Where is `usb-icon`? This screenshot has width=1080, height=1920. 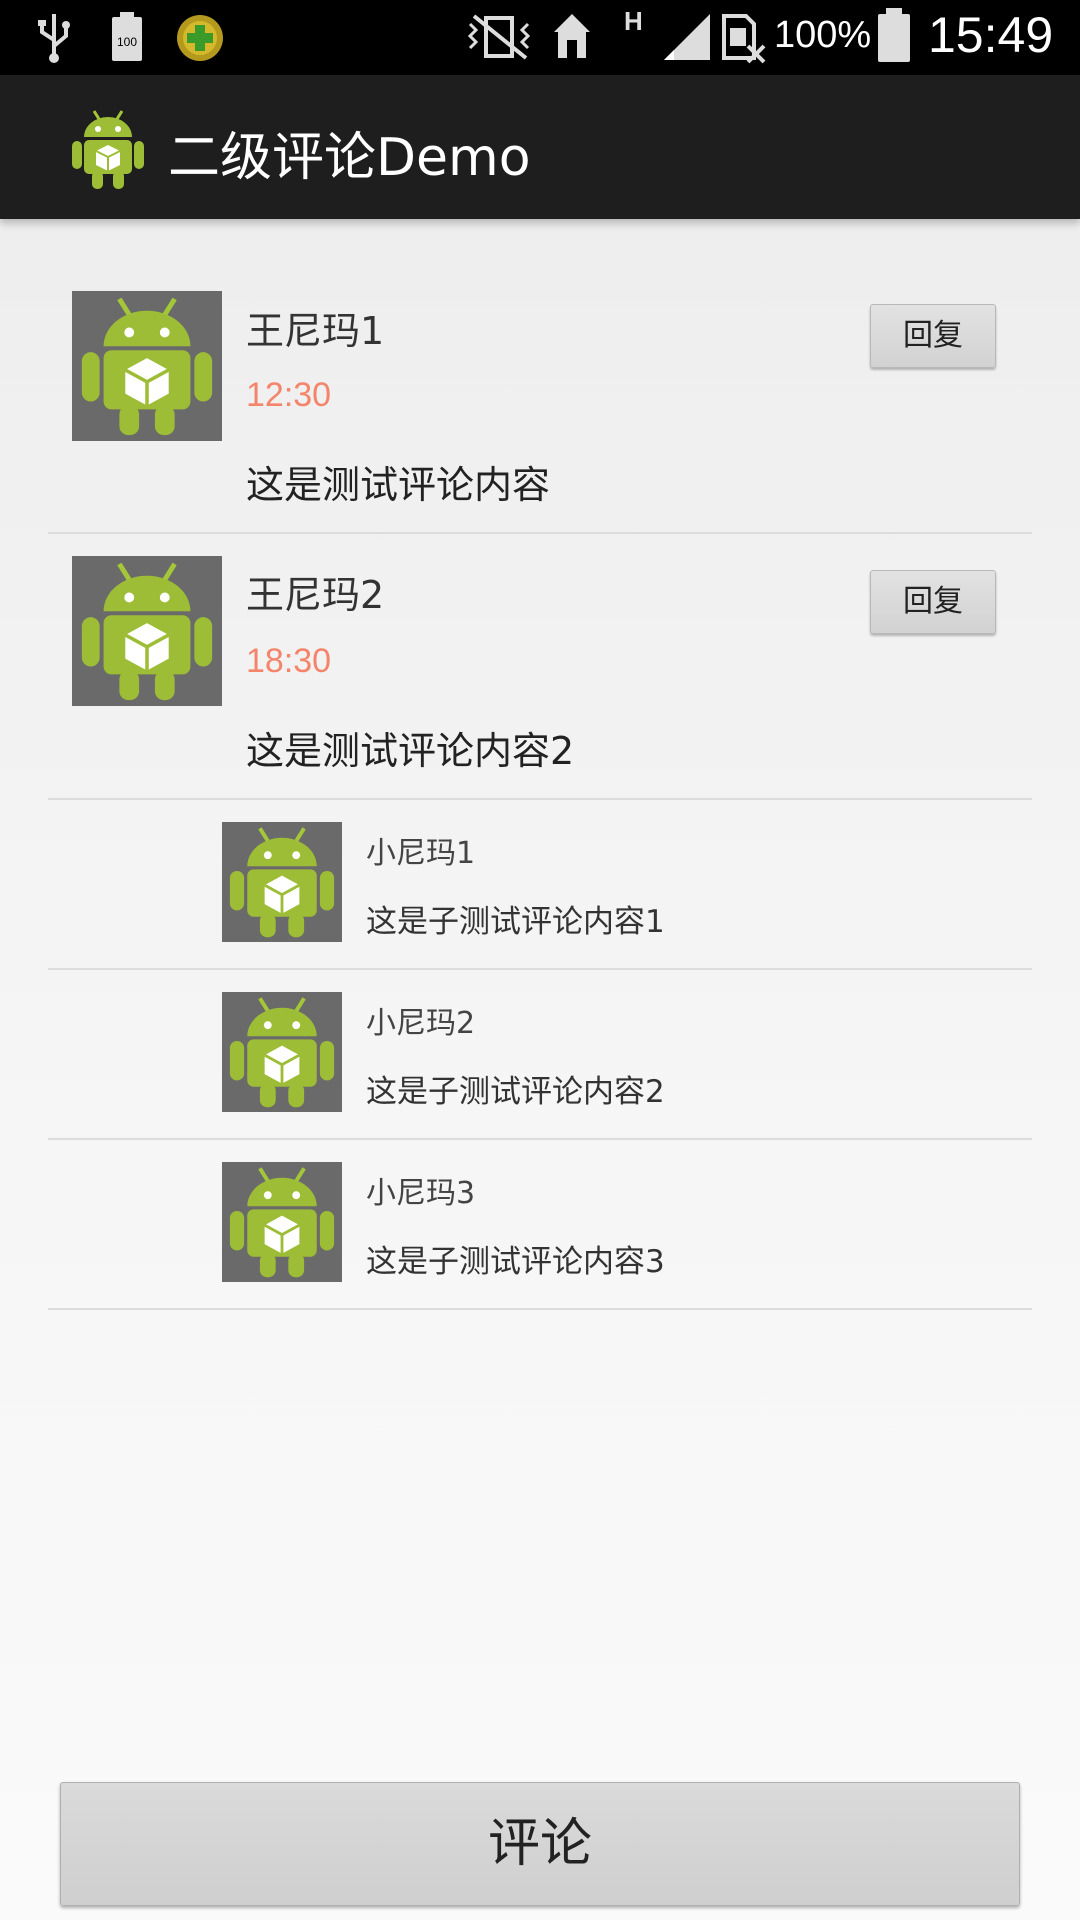
usb-icon is located at coordinates (54, 40).